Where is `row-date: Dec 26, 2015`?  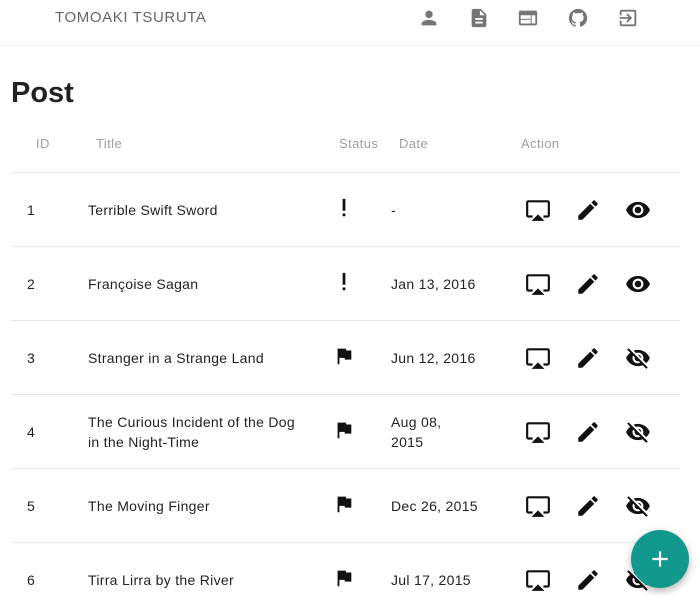
row-date: Dec 26, 2015 is located at coordinates (434, 506).